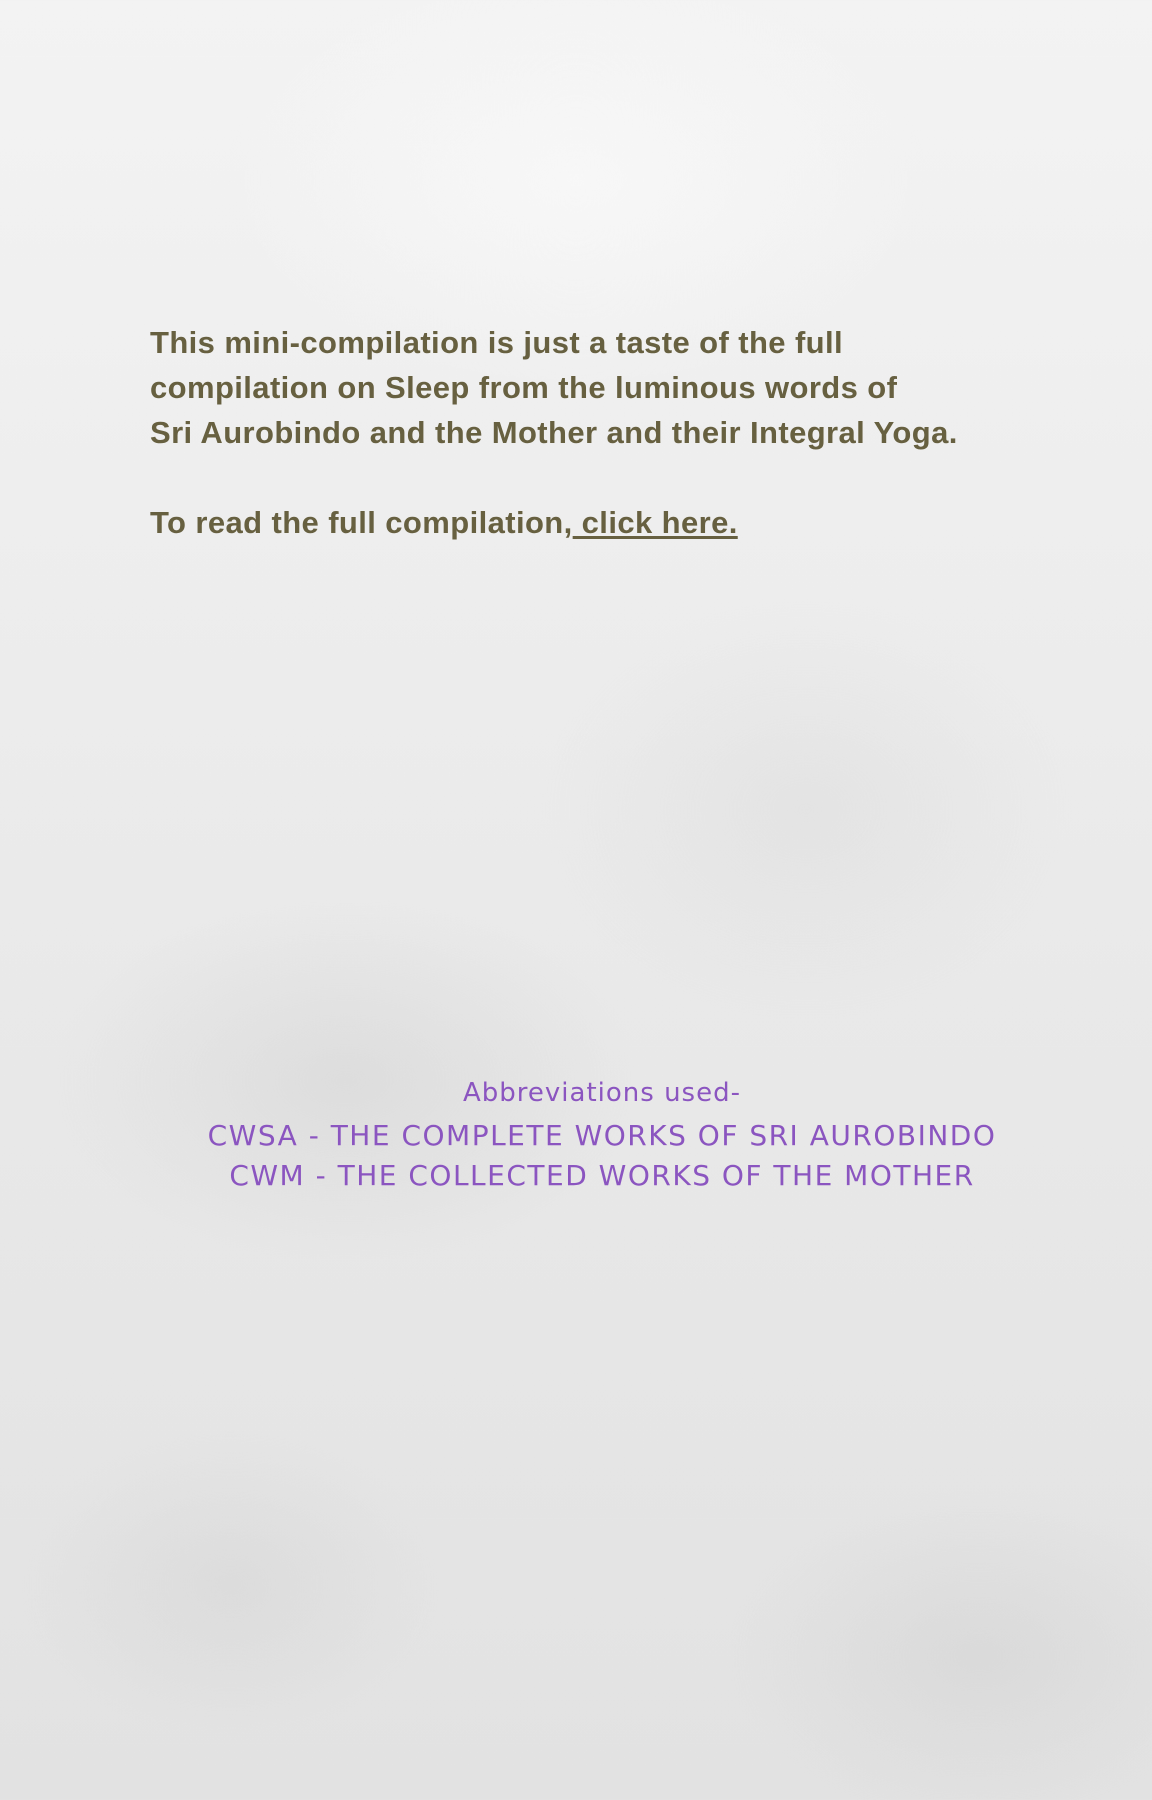 The width and height of the screenshot is (1152, 1800). I want to click on click-here-link: click here., so click(655, 522).